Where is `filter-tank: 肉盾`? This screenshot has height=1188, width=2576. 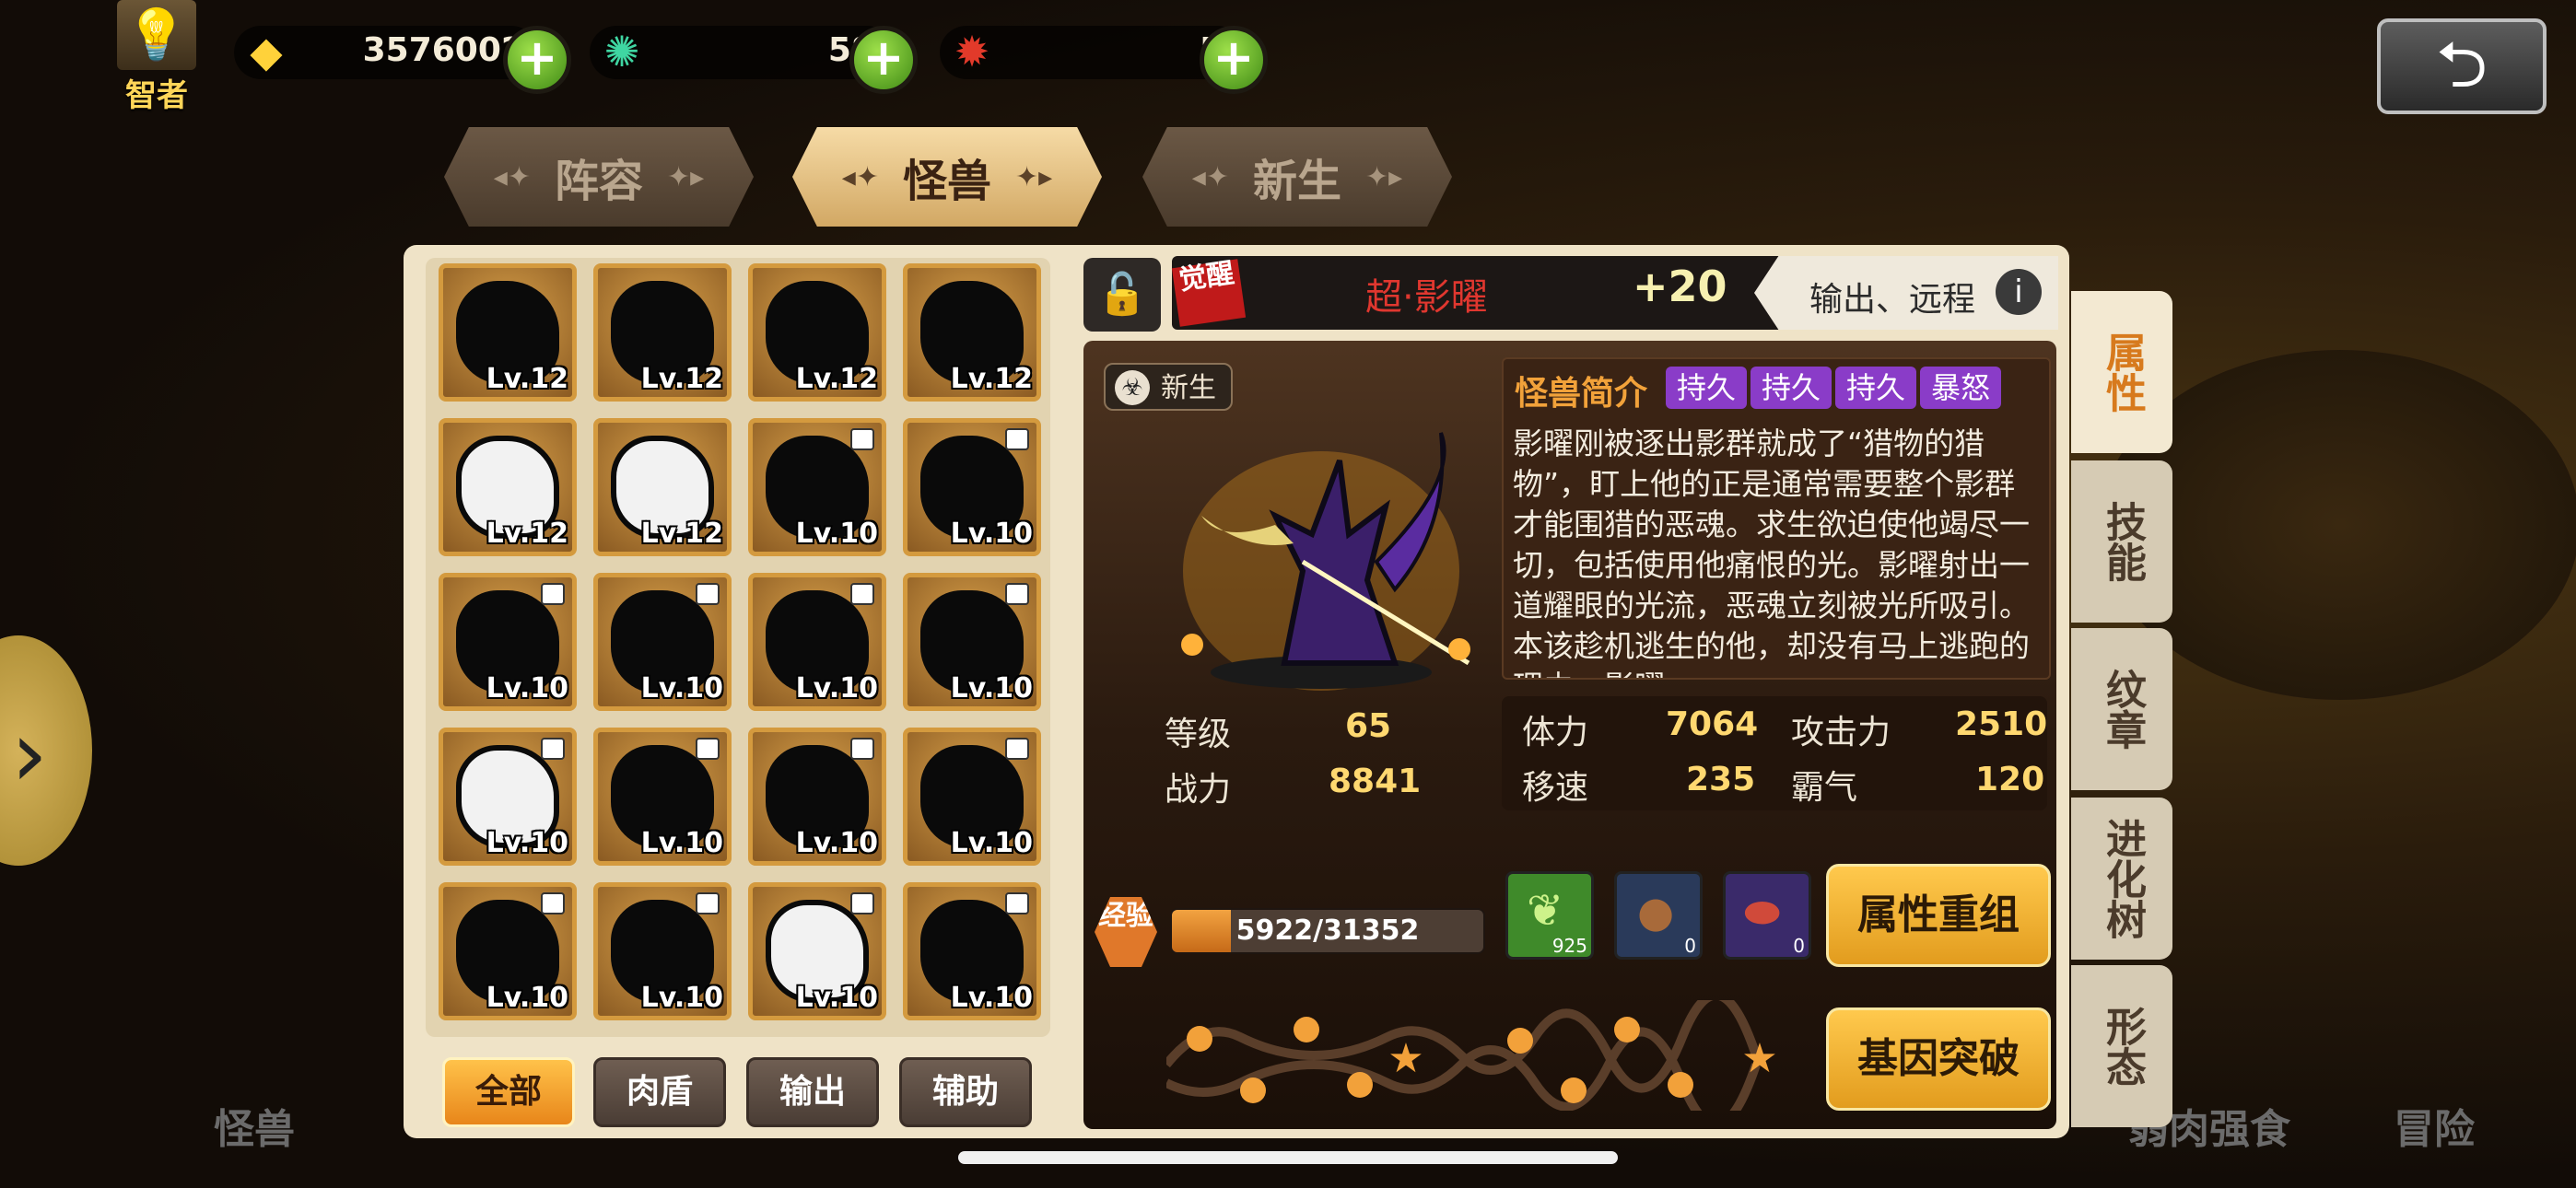 filter-tank: 肉盾 is located at coordinates (659, 1092).